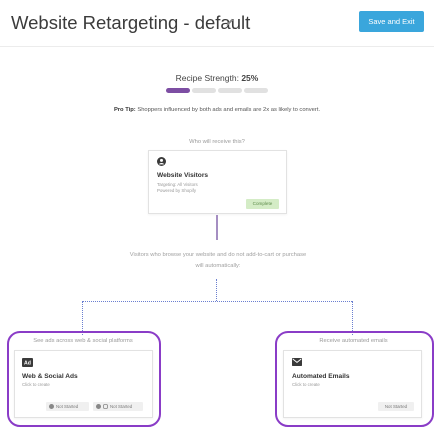 This screenshot has height=430, width=434. What do you see at coordinates (391, 21) in the screenshot?
I see `save-and-exit-button: Save and Exit` at bounding box center [391, 21].